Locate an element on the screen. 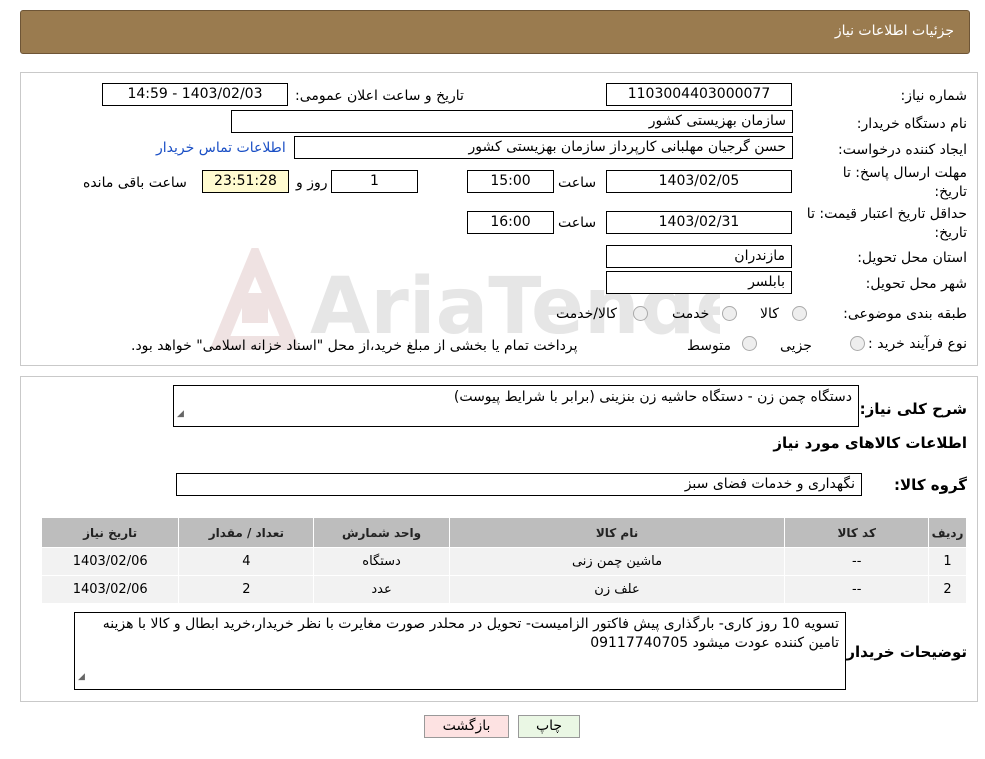 The height and width of the screenshot is (759, 985). validity-label-line1: حداقل تاریخ اعتبار قیمت: تا is located at coordinates (886, 214).